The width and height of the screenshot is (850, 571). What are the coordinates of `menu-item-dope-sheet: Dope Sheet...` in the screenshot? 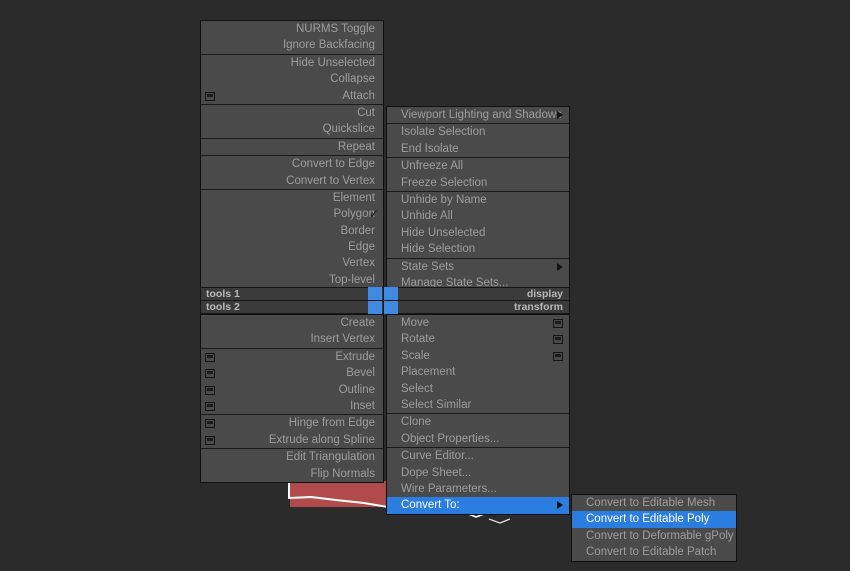 It's located at (478, 473).